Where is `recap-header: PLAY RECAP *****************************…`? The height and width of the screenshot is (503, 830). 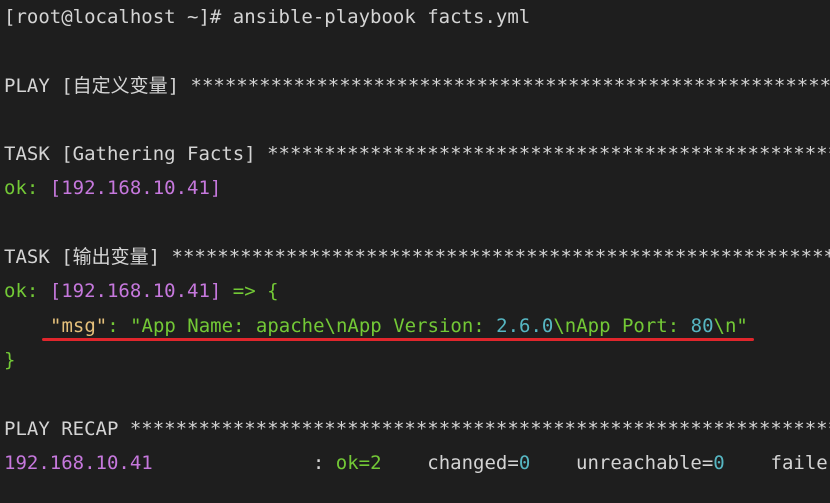
recap-header: PLAY RECAP *****************************… is located at coordinates (415, 429).